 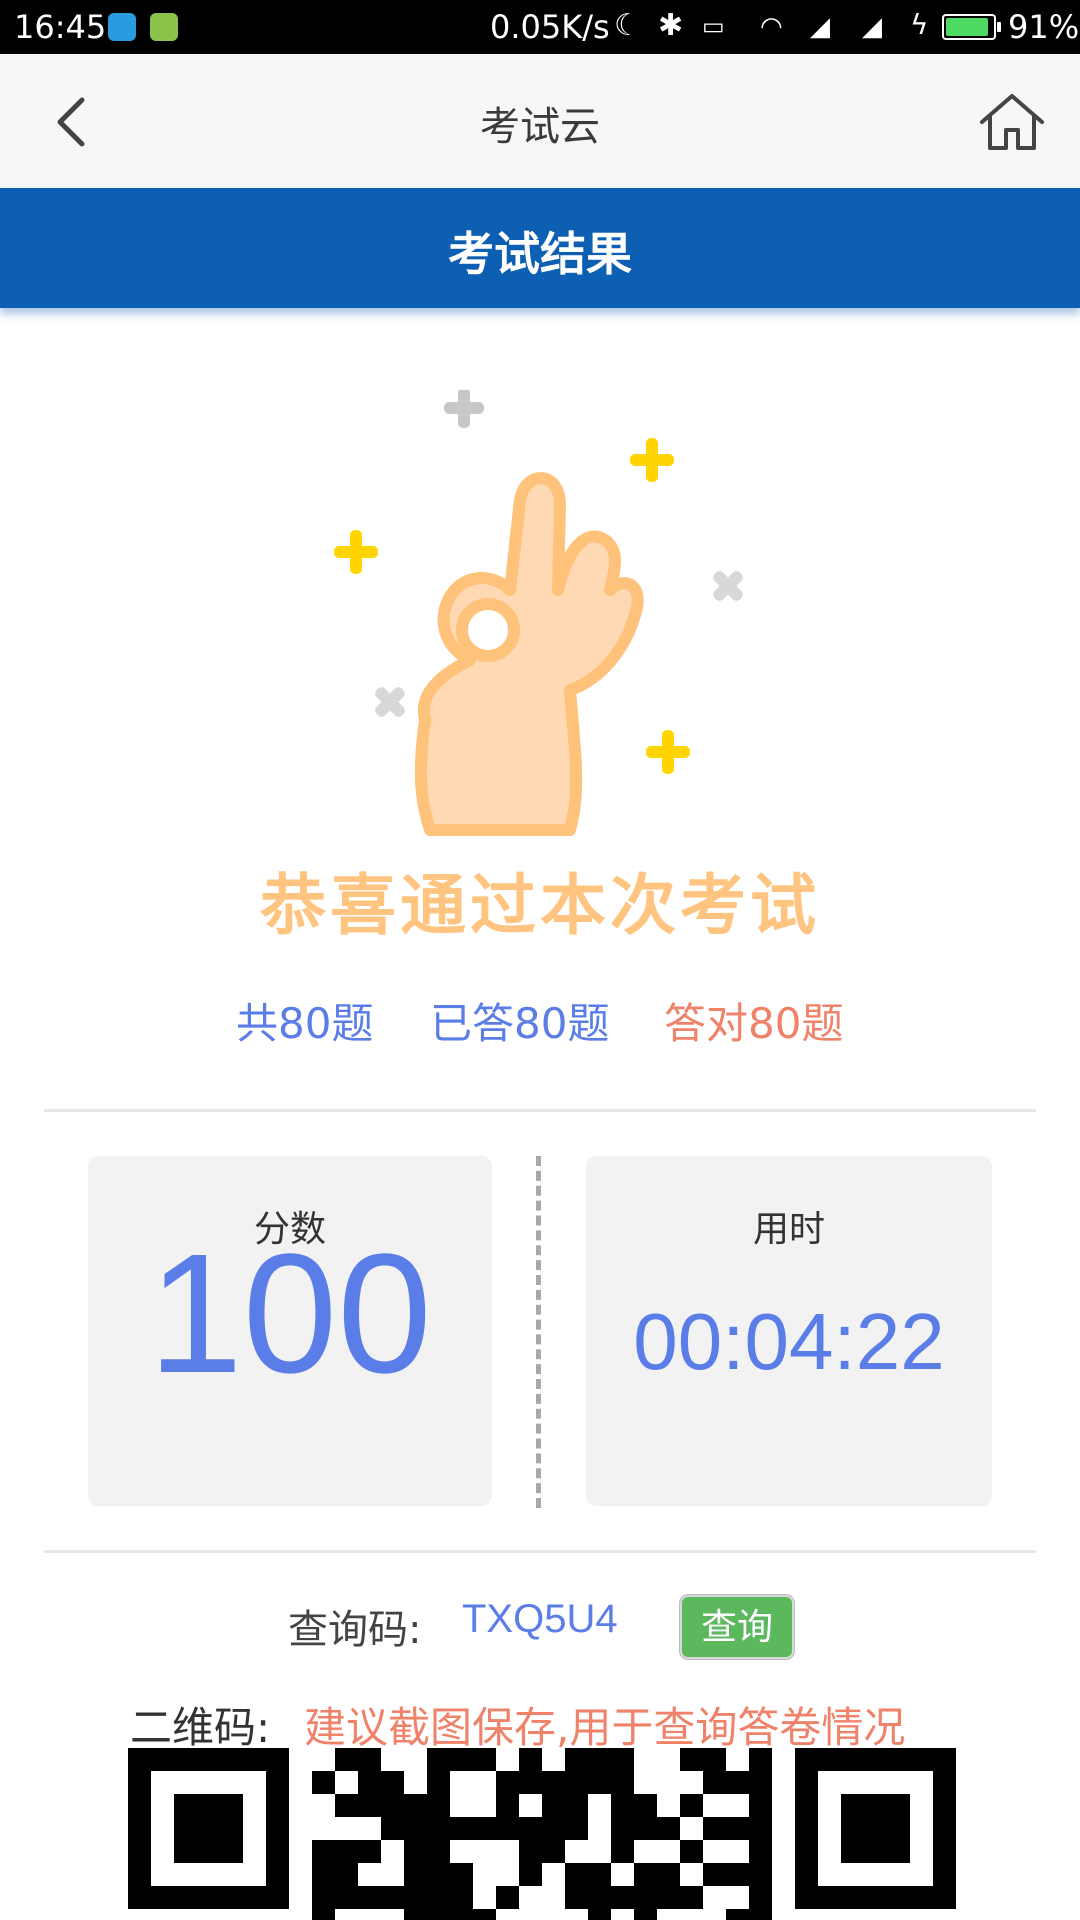 I want to click on qr-save-hint: 建议截图保存,用于查询答卷情况, so click(x=605, y=1727).